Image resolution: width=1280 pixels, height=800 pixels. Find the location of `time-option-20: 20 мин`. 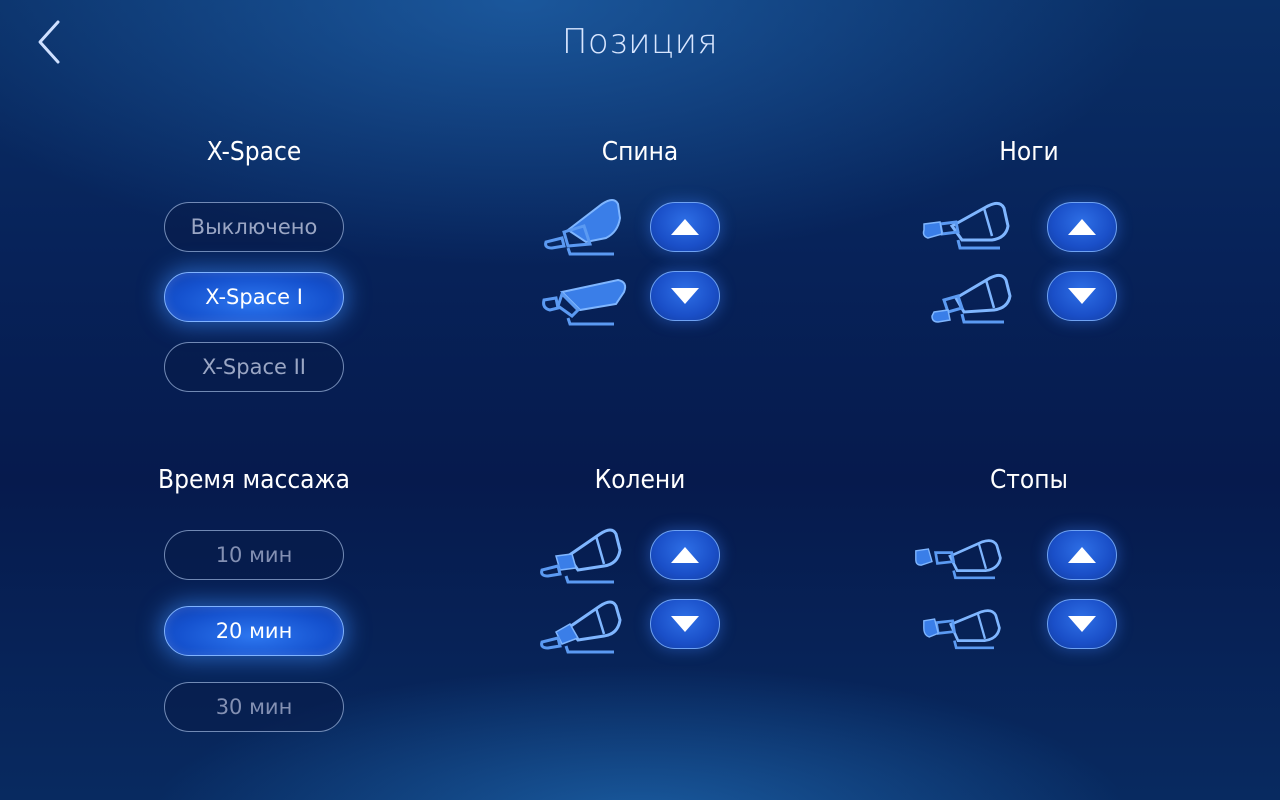

time-option-20: 20 мин is located at coordinates (254, 631).